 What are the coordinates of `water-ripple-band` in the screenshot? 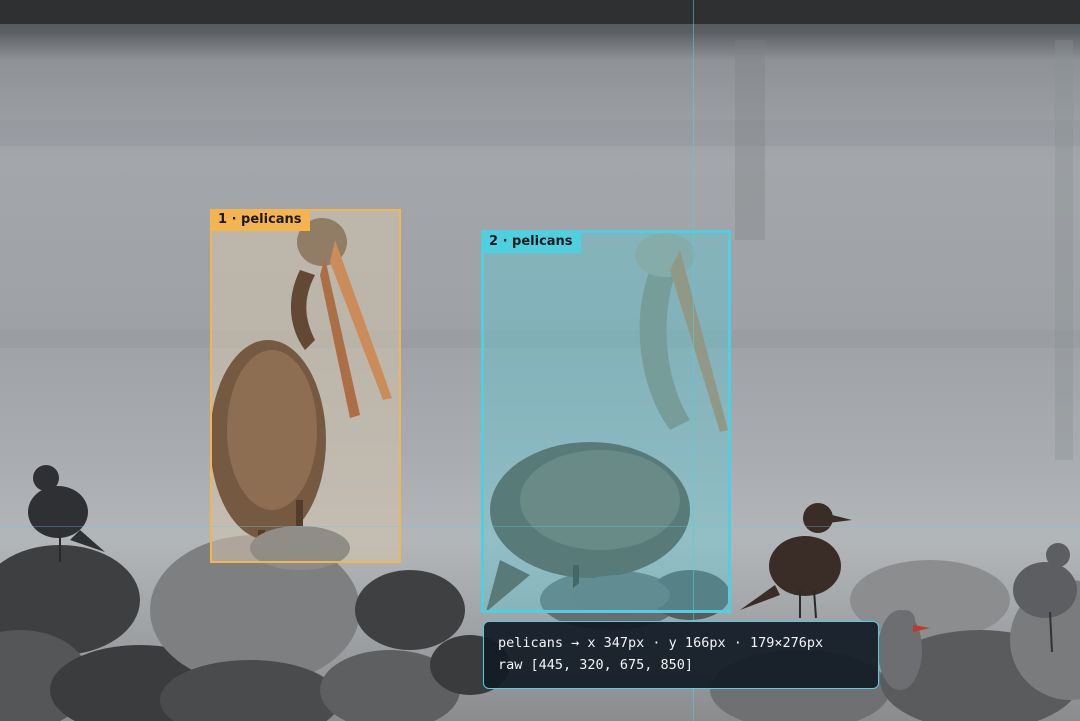 It's located at (540, 133).